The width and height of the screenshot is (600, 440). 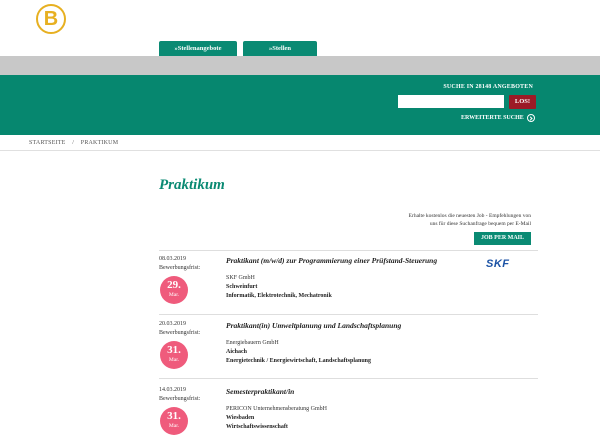 I want to click on deadline-day: 29., so click(x=174, y=285).